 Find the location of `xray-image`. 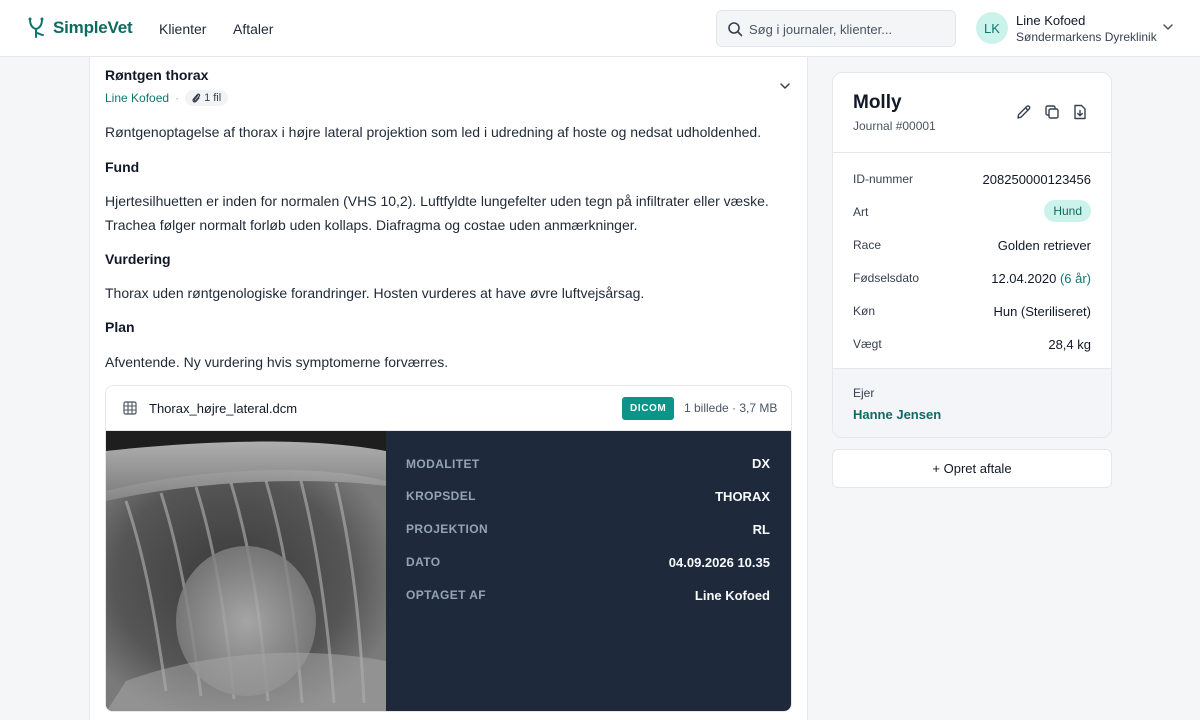

xray-image is located at coordinates (246, 571).